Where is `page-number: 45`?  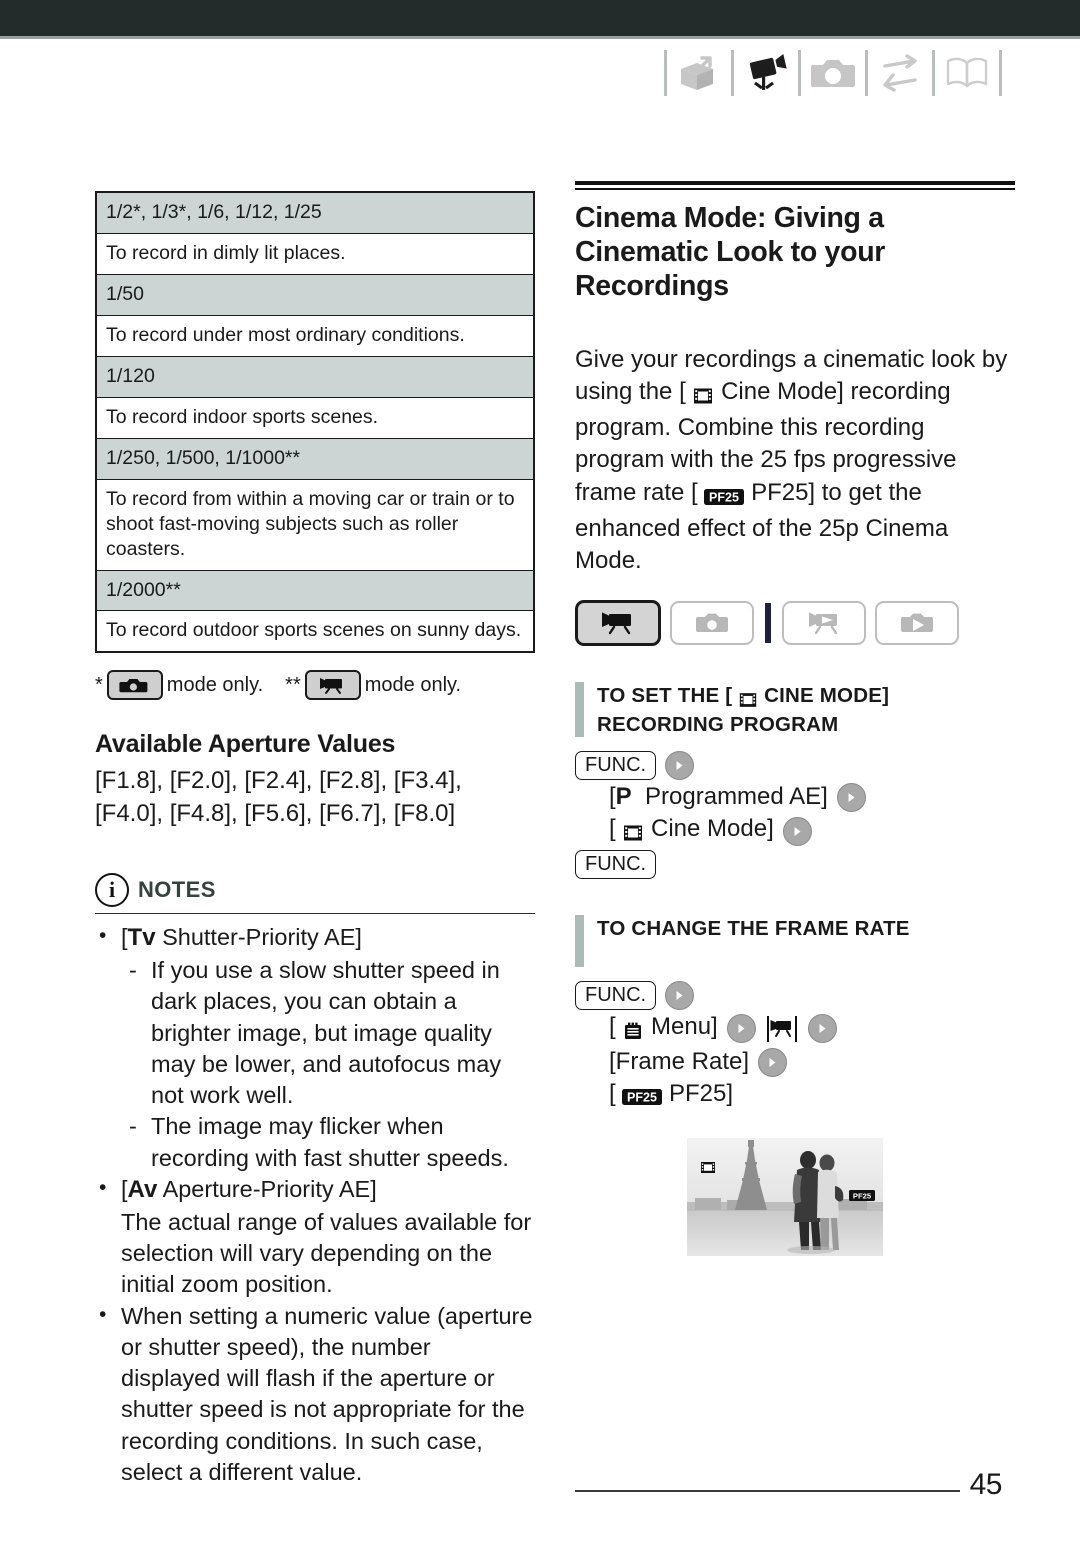
page-number: 45 is located at coordinates (986, 1484).